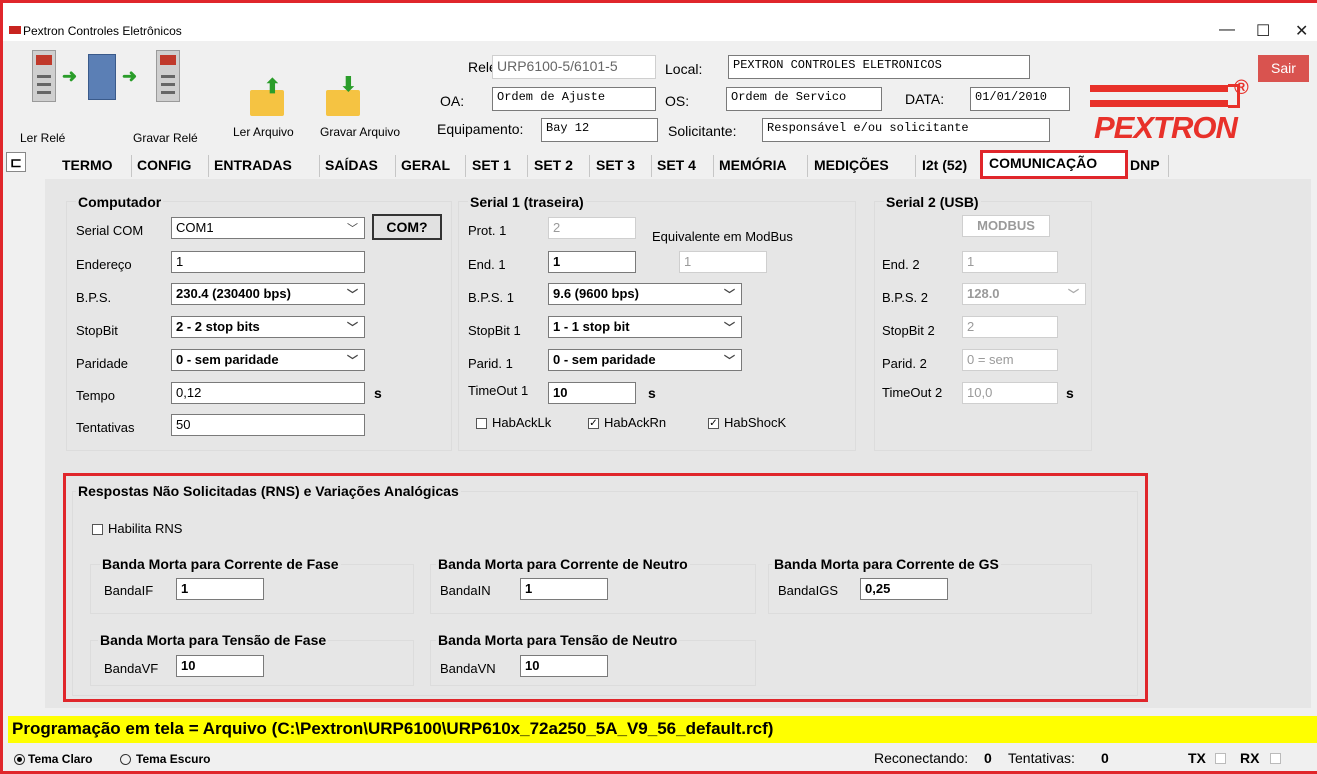  I want to click on tab-memoria: MEMÓRIA, so click(753, 165).